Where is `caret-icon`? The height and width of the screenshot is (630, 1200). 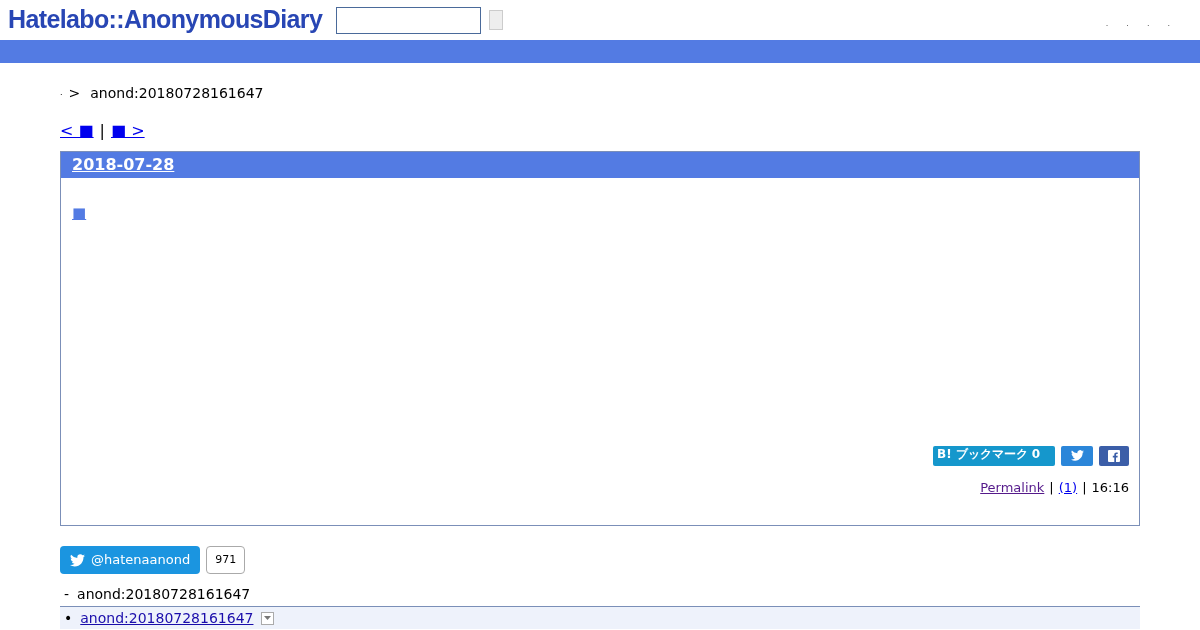 caret-icon is located at coordinates (268, 618).